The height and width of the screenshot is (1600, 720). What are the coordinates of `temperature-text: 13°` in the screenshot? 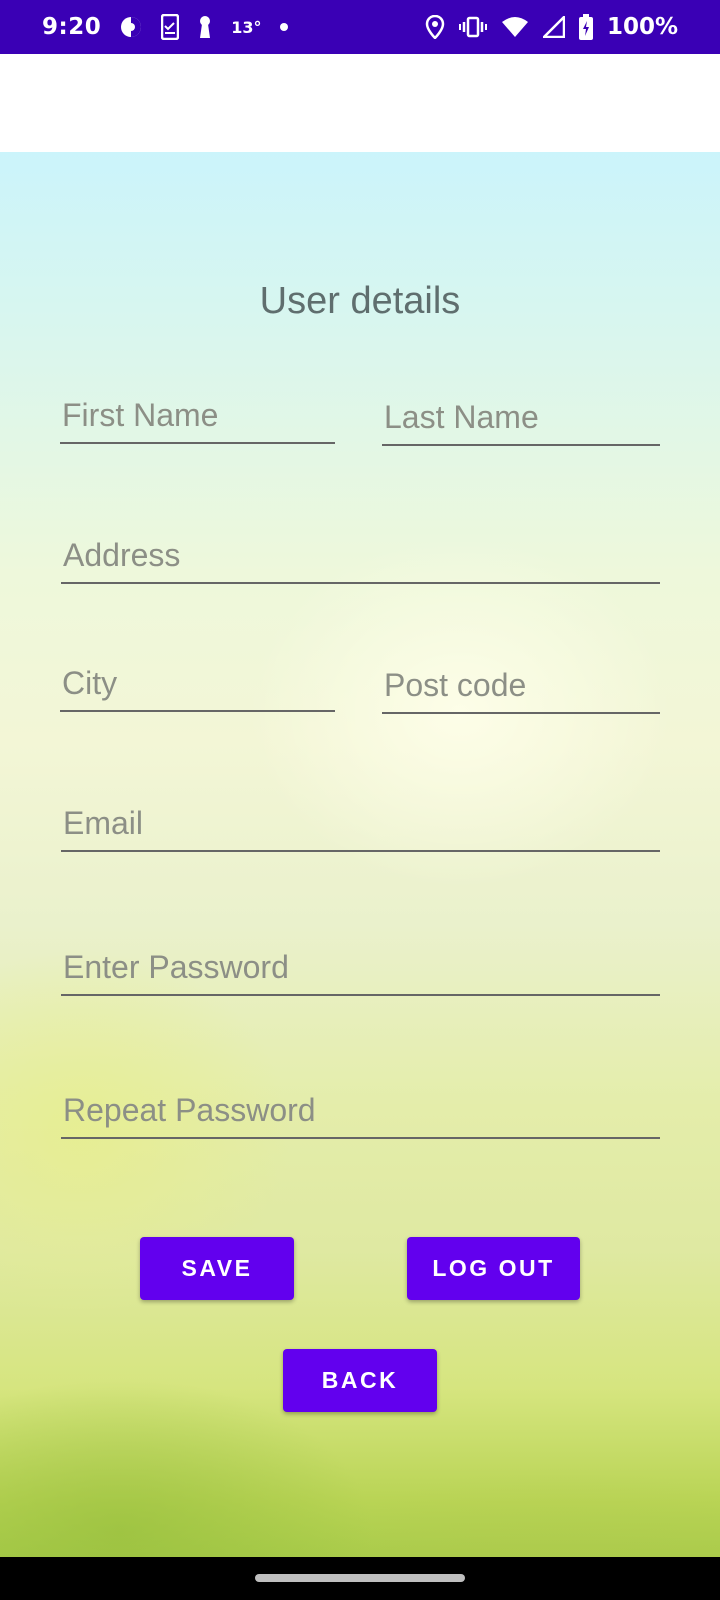 It's located at (246, 27).